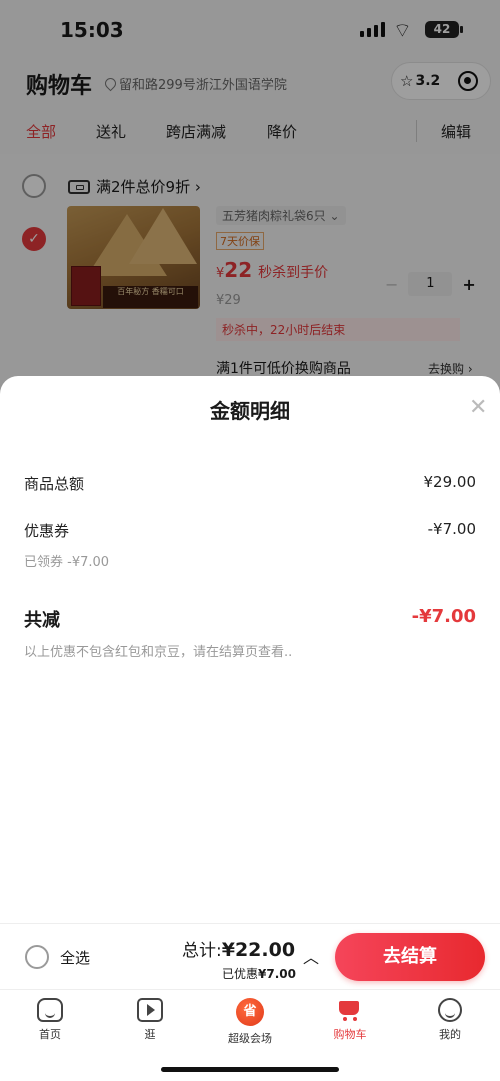 The image size is (500, 1081). What do you see at coordinates (42, 620) in the screenshot?
I see `total-discount-label: 共减` at bounding box center [42, 620].